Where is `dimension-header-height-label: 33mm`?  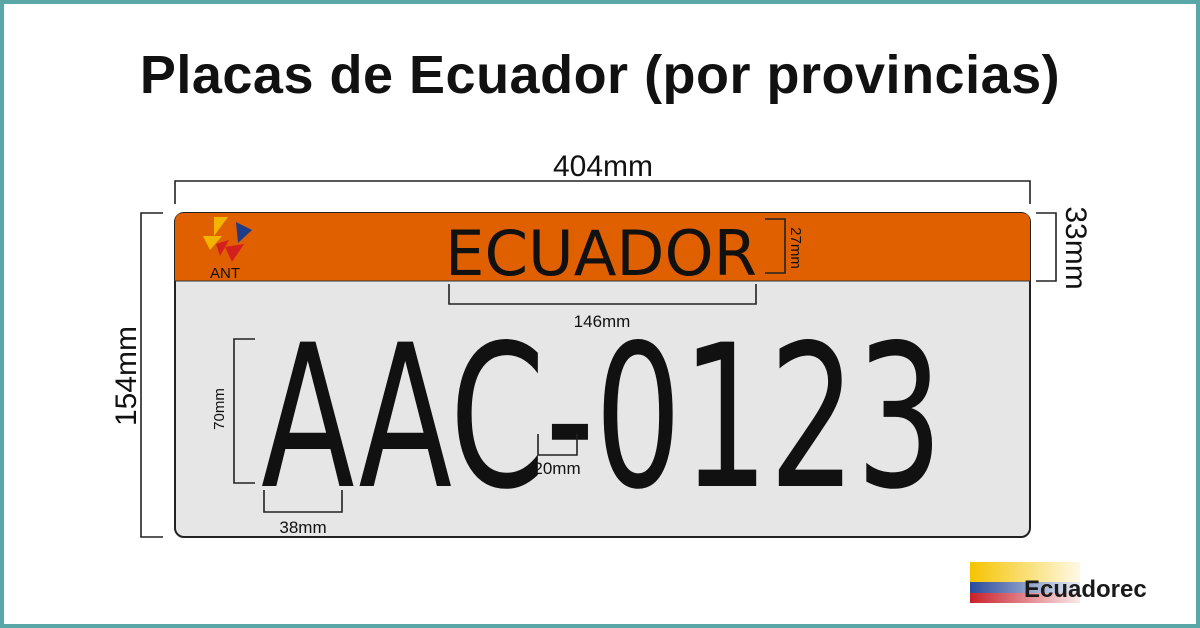
dimension-header-height-label: 33mm is located at coordinates (1075, 247).